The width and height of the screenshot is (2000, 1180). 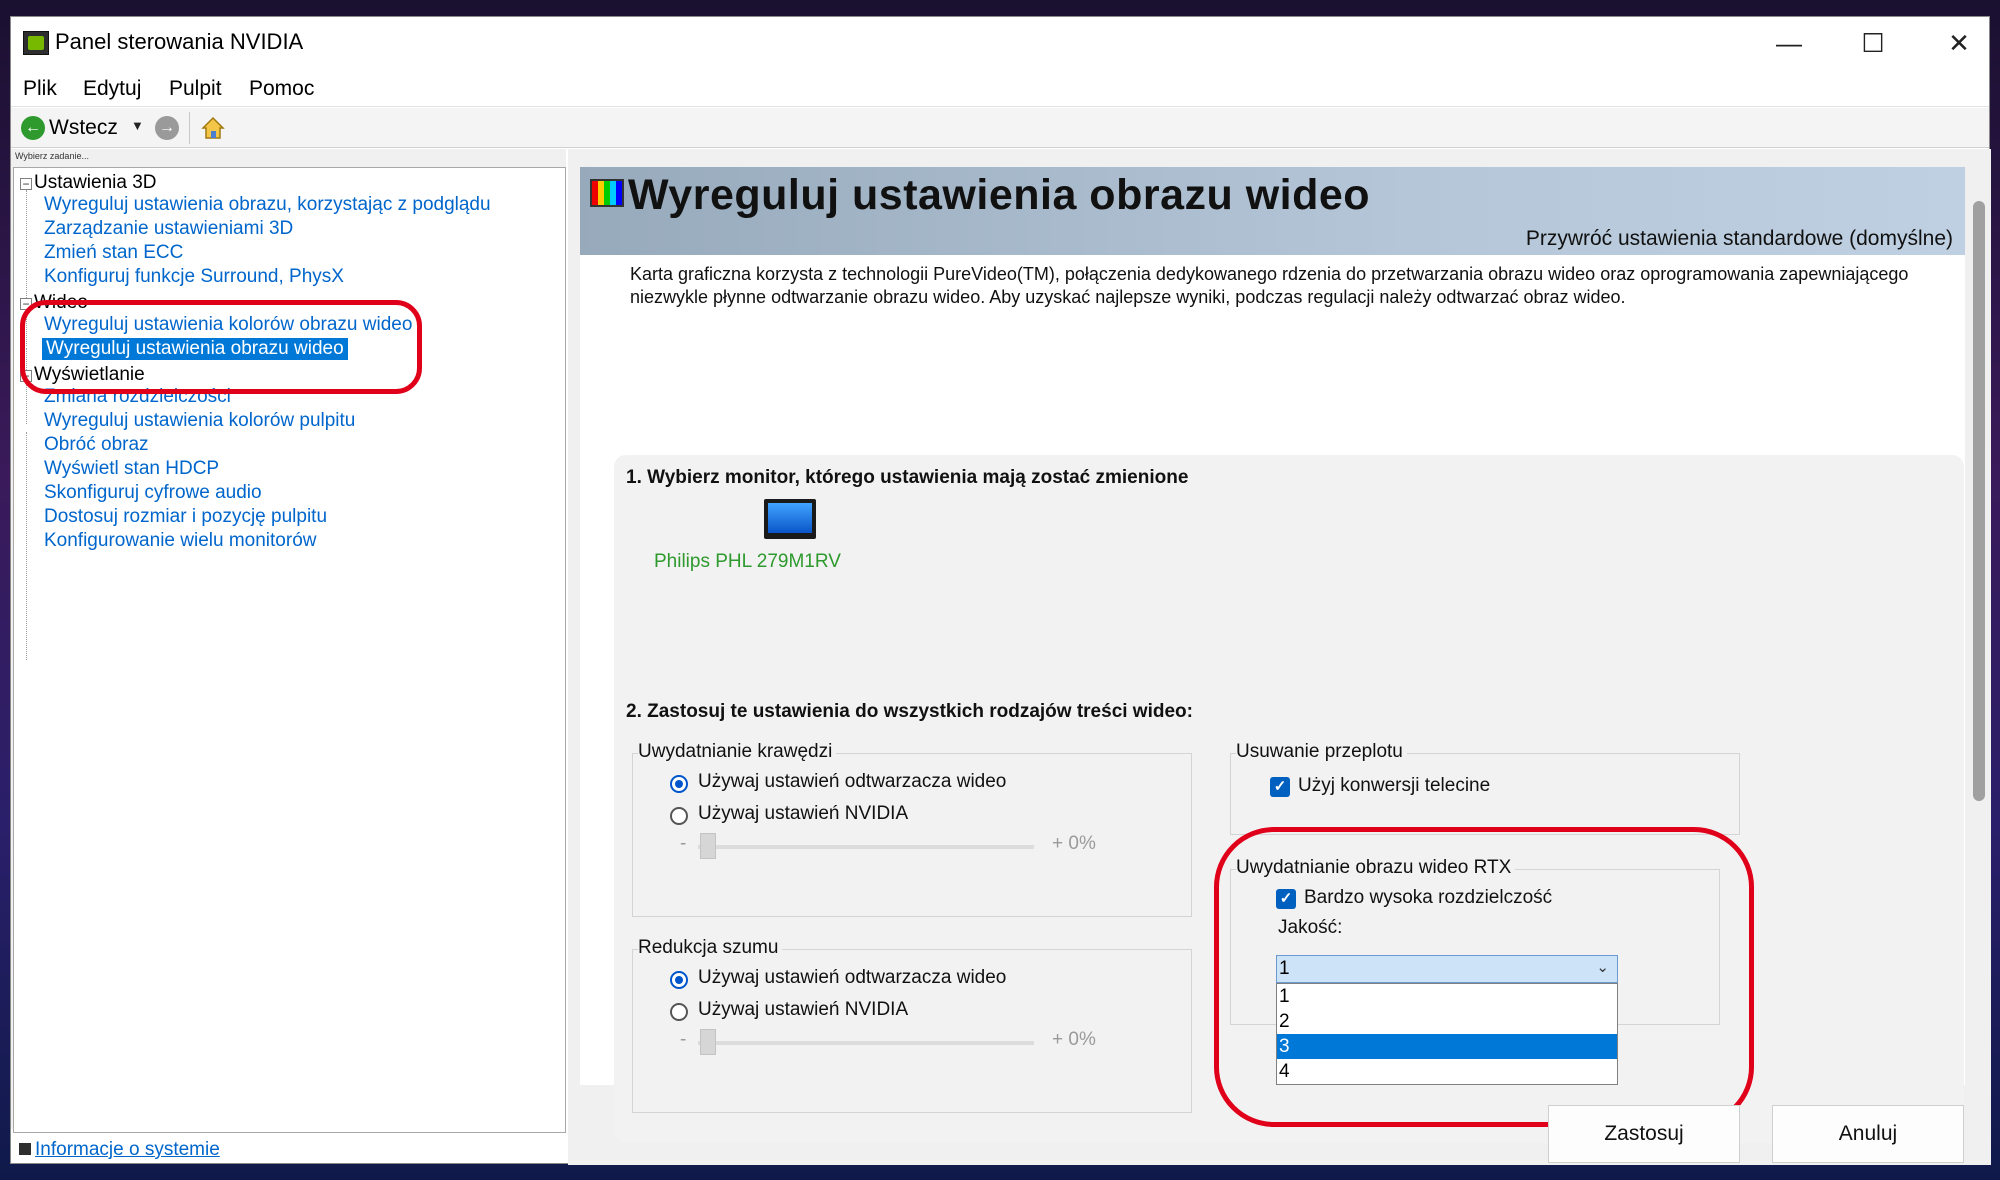 I want to click on monitor-name: Philips PHL 279M1RV, so click(x=747, y=561).